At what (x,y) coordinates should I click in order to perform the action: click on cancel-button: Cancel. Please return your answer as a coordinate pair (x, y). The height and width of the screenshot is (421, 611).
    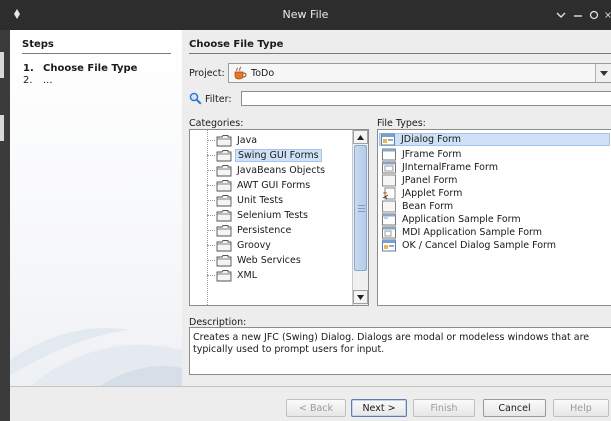
    Looking at the image, I should click on (514, 408).